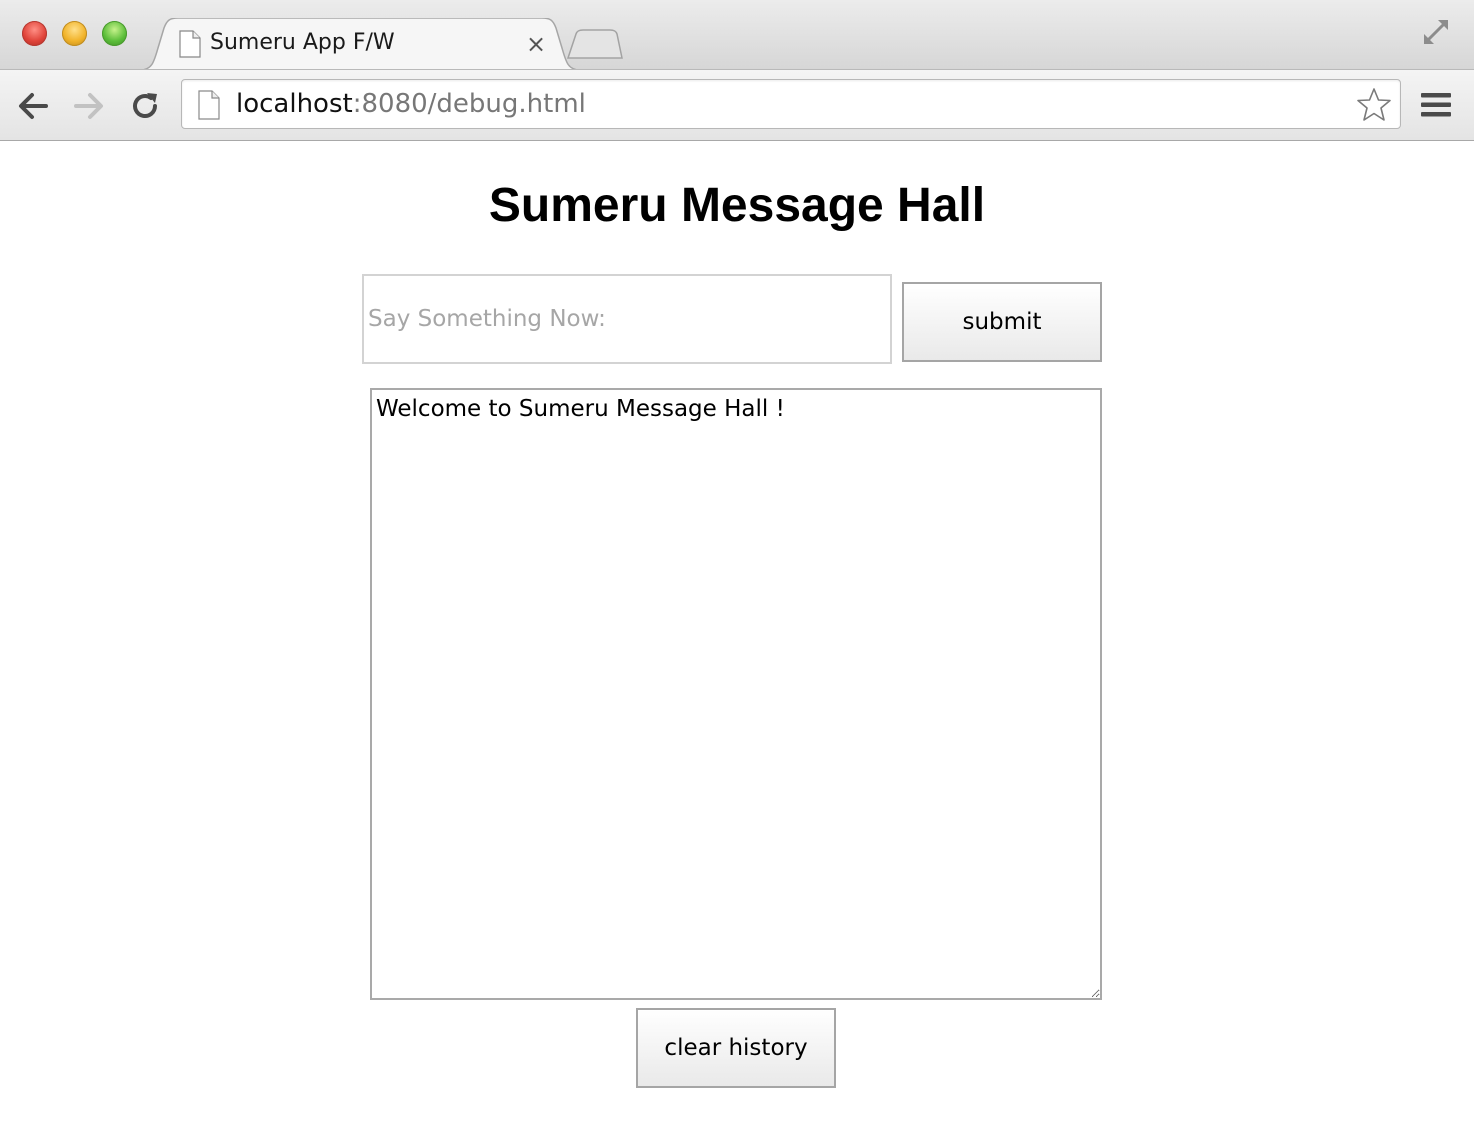  I want to click on reload-icon, so click(145, 106).